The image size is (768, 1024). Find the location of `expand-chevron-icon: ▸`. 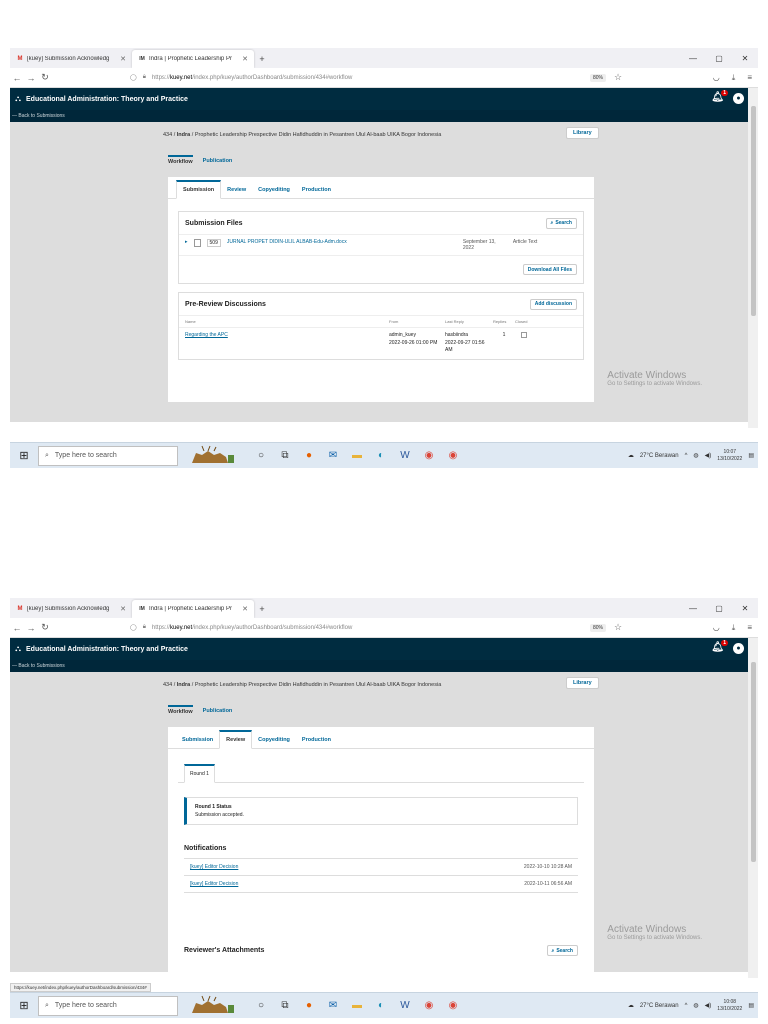

expand-chevron-icon: ▸ is located at coordinates (186, 242).